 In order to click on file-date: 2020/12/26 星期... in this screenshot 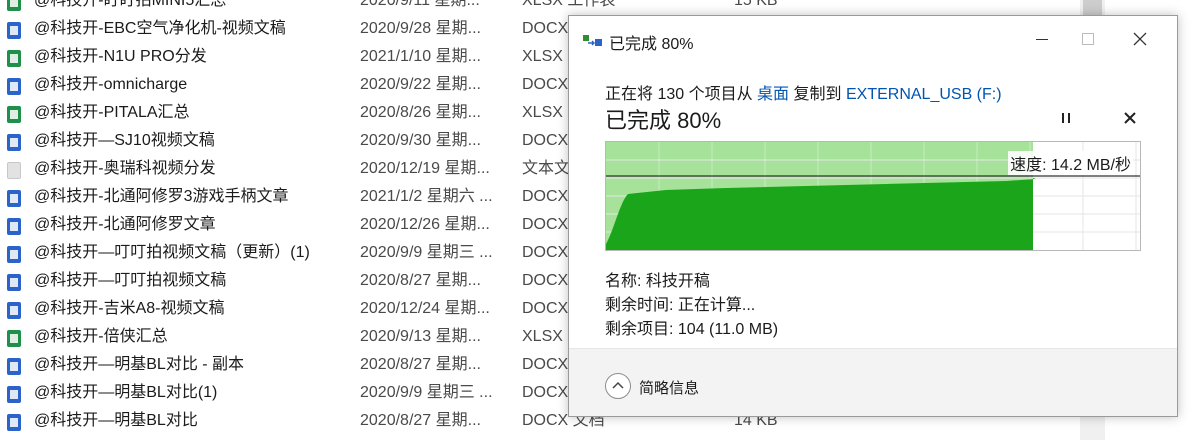, I will do `click(425, 224)`.